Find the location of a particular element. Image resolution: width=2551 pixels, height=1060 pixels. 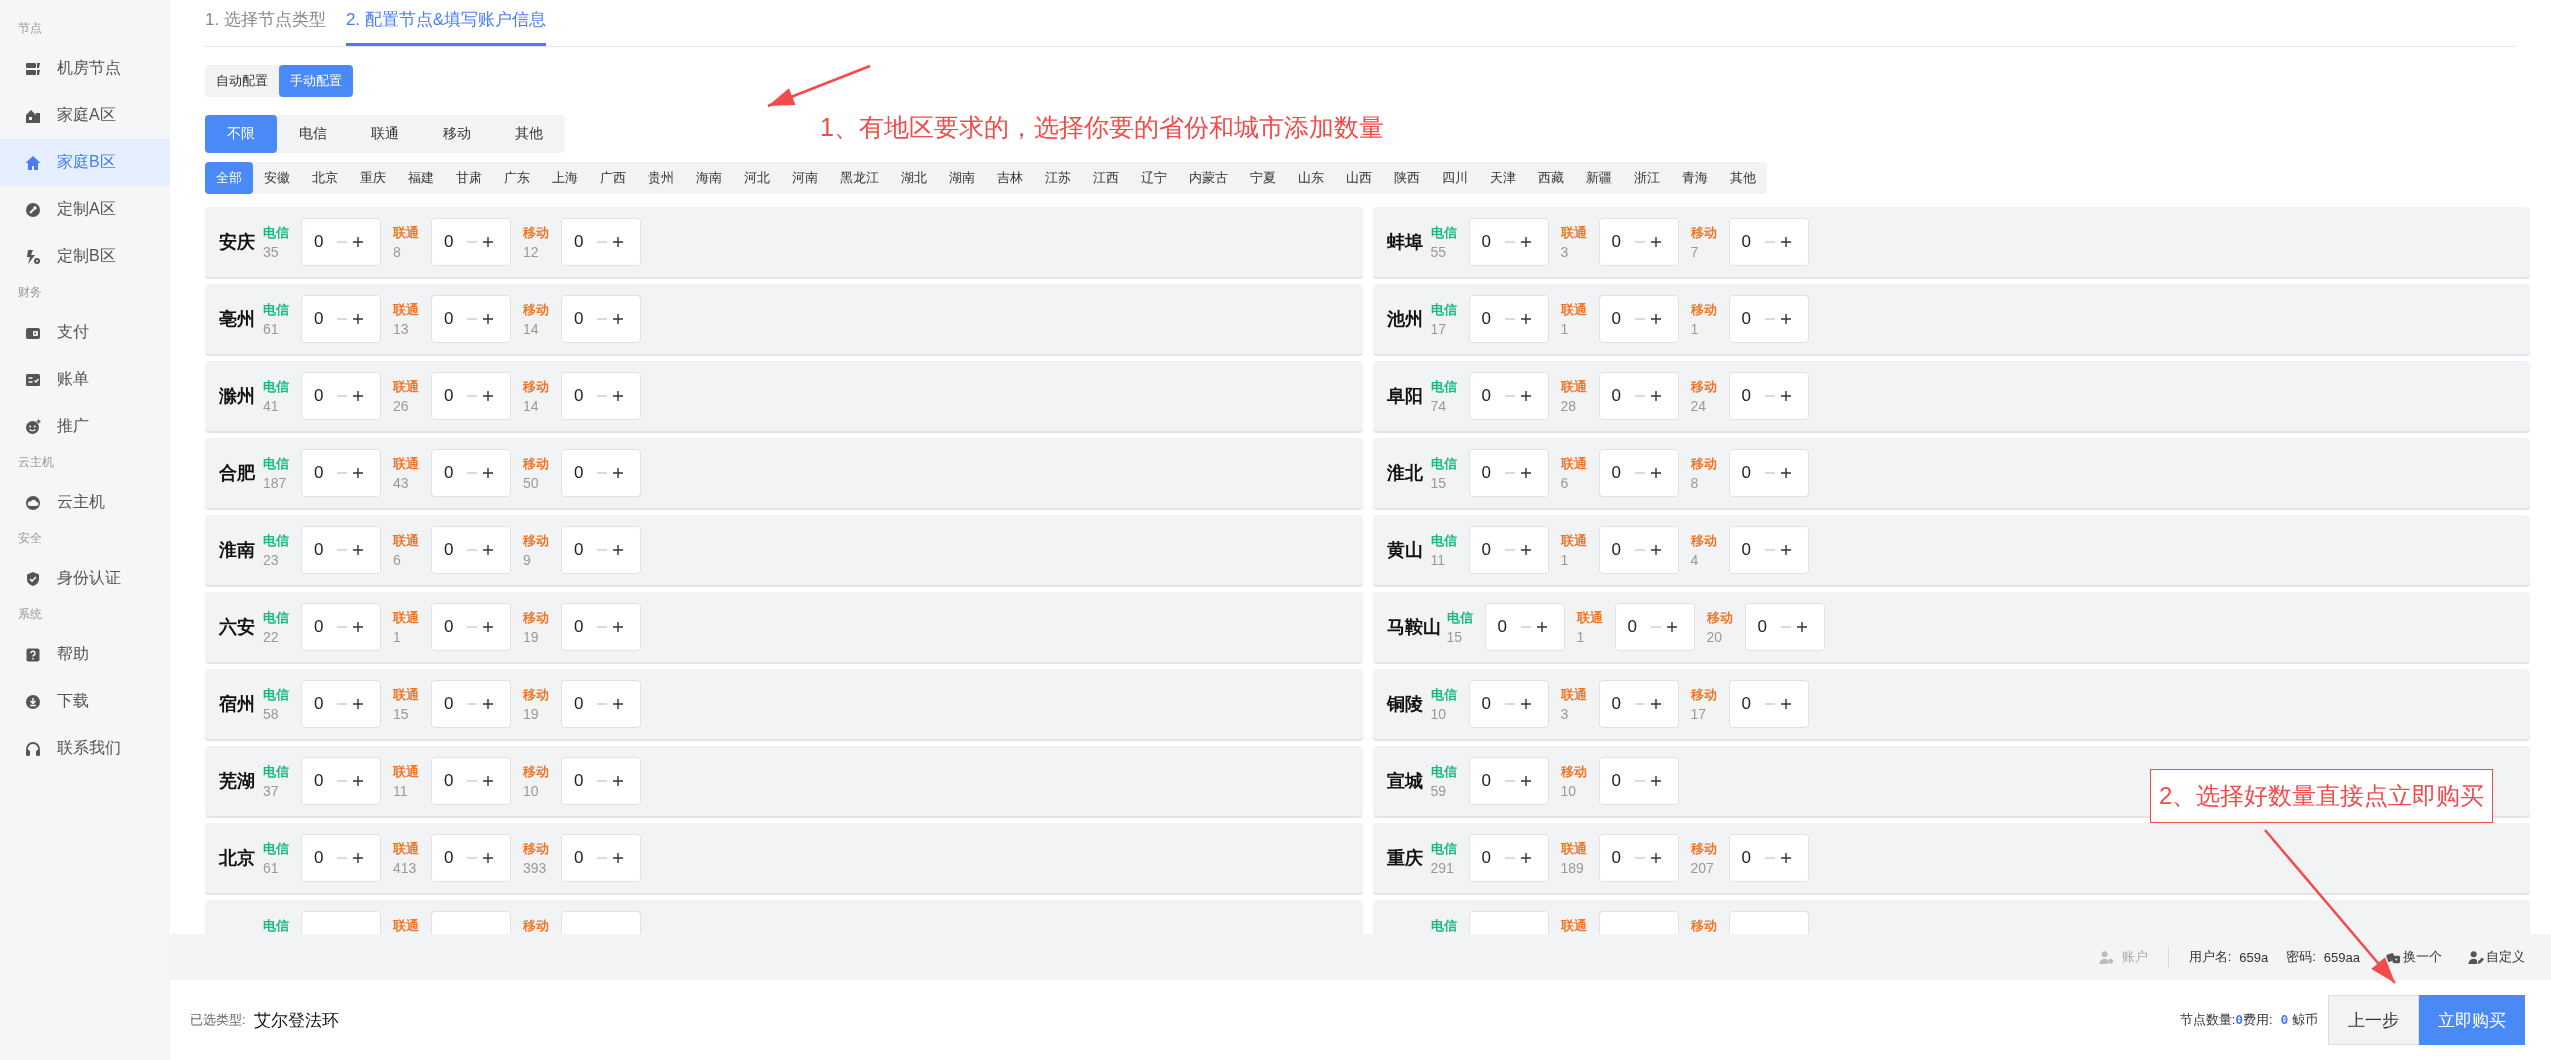

carrier-filter-tab: 移动 is located at coordinates (457, 134).